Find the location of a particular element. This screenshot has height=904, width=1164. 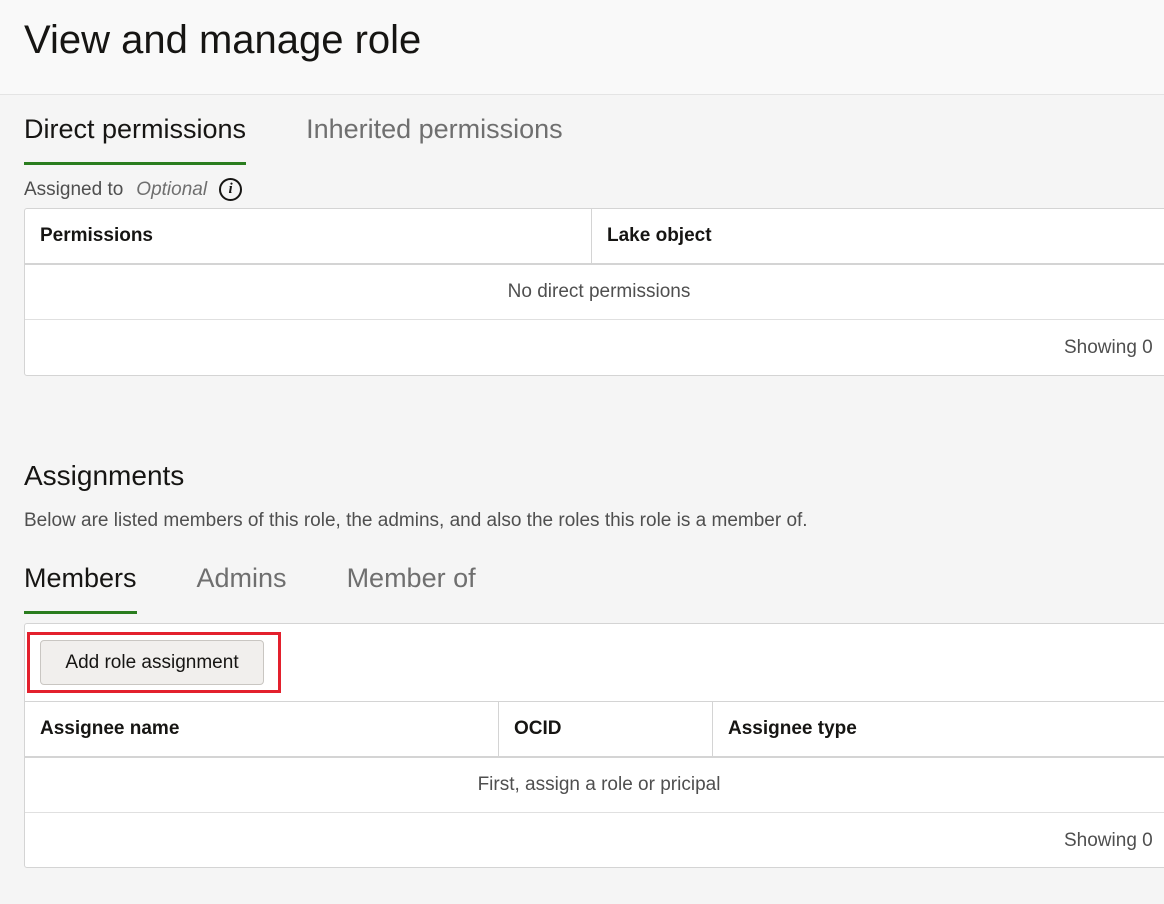

info-icon: i is located at coordinates (231, 189).